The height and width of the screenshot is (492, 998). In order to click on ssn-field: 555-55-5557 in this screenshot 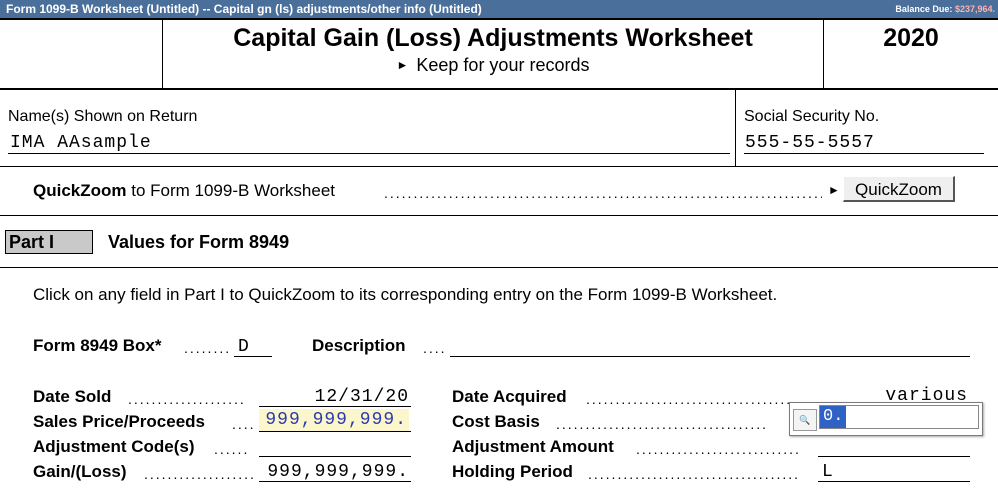, I will do `click(810, 143)`.